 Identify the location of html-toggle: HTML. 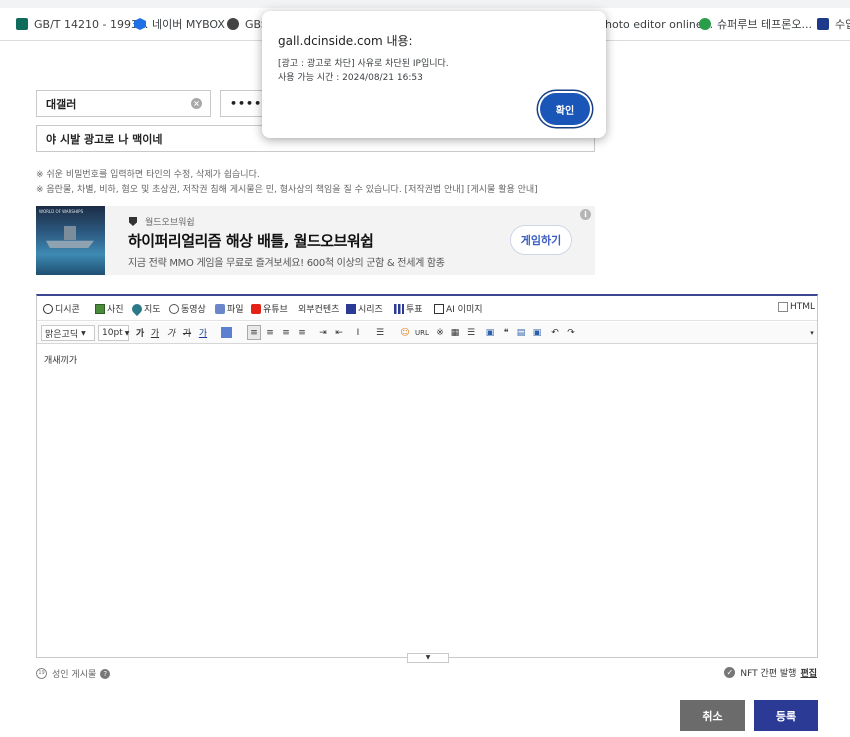
(796, 307).